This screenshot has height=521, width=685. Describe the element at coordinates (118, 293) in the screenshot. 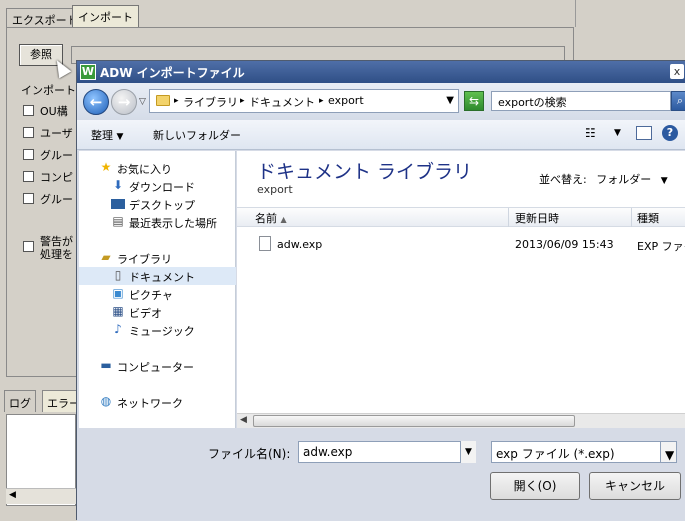

I see `pictures-icon: ▣` at that location.